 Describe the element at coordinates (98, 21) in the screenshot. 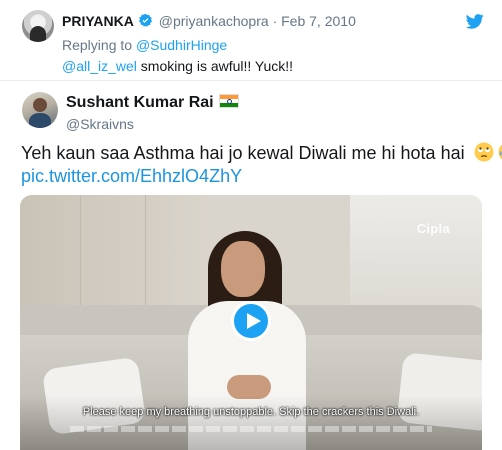

I see `author-name: PRIYANKA` at that location.